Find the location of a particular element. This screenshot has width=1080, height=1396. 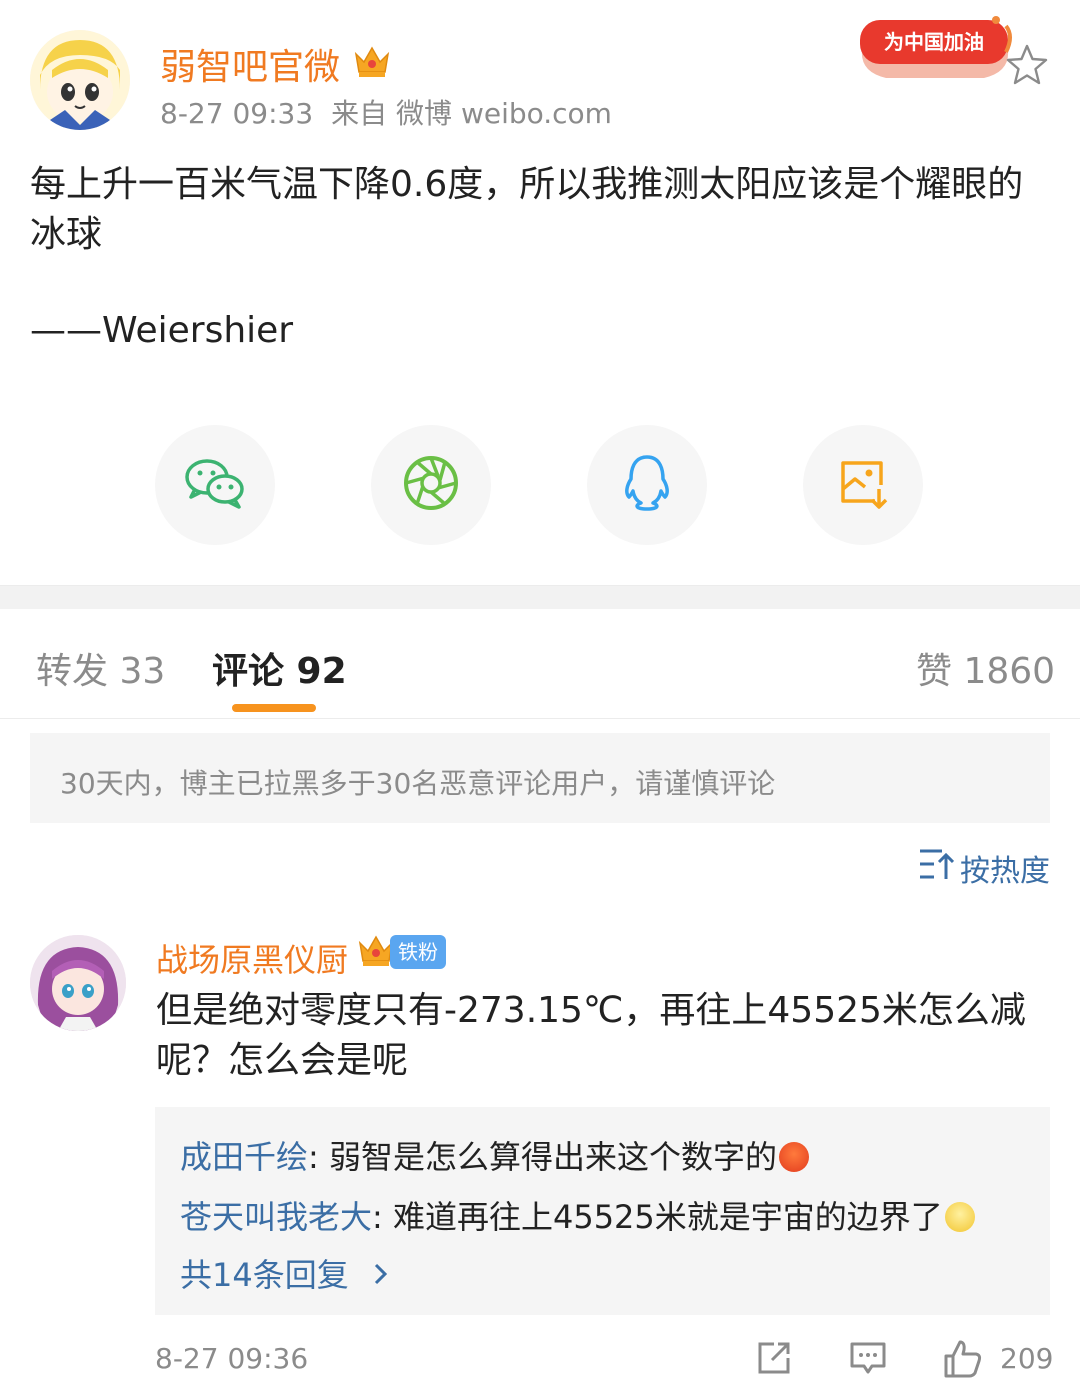

post-meta: 8-27 09:33 来自 微博 weibo.com is located at coordinates (386, 112).